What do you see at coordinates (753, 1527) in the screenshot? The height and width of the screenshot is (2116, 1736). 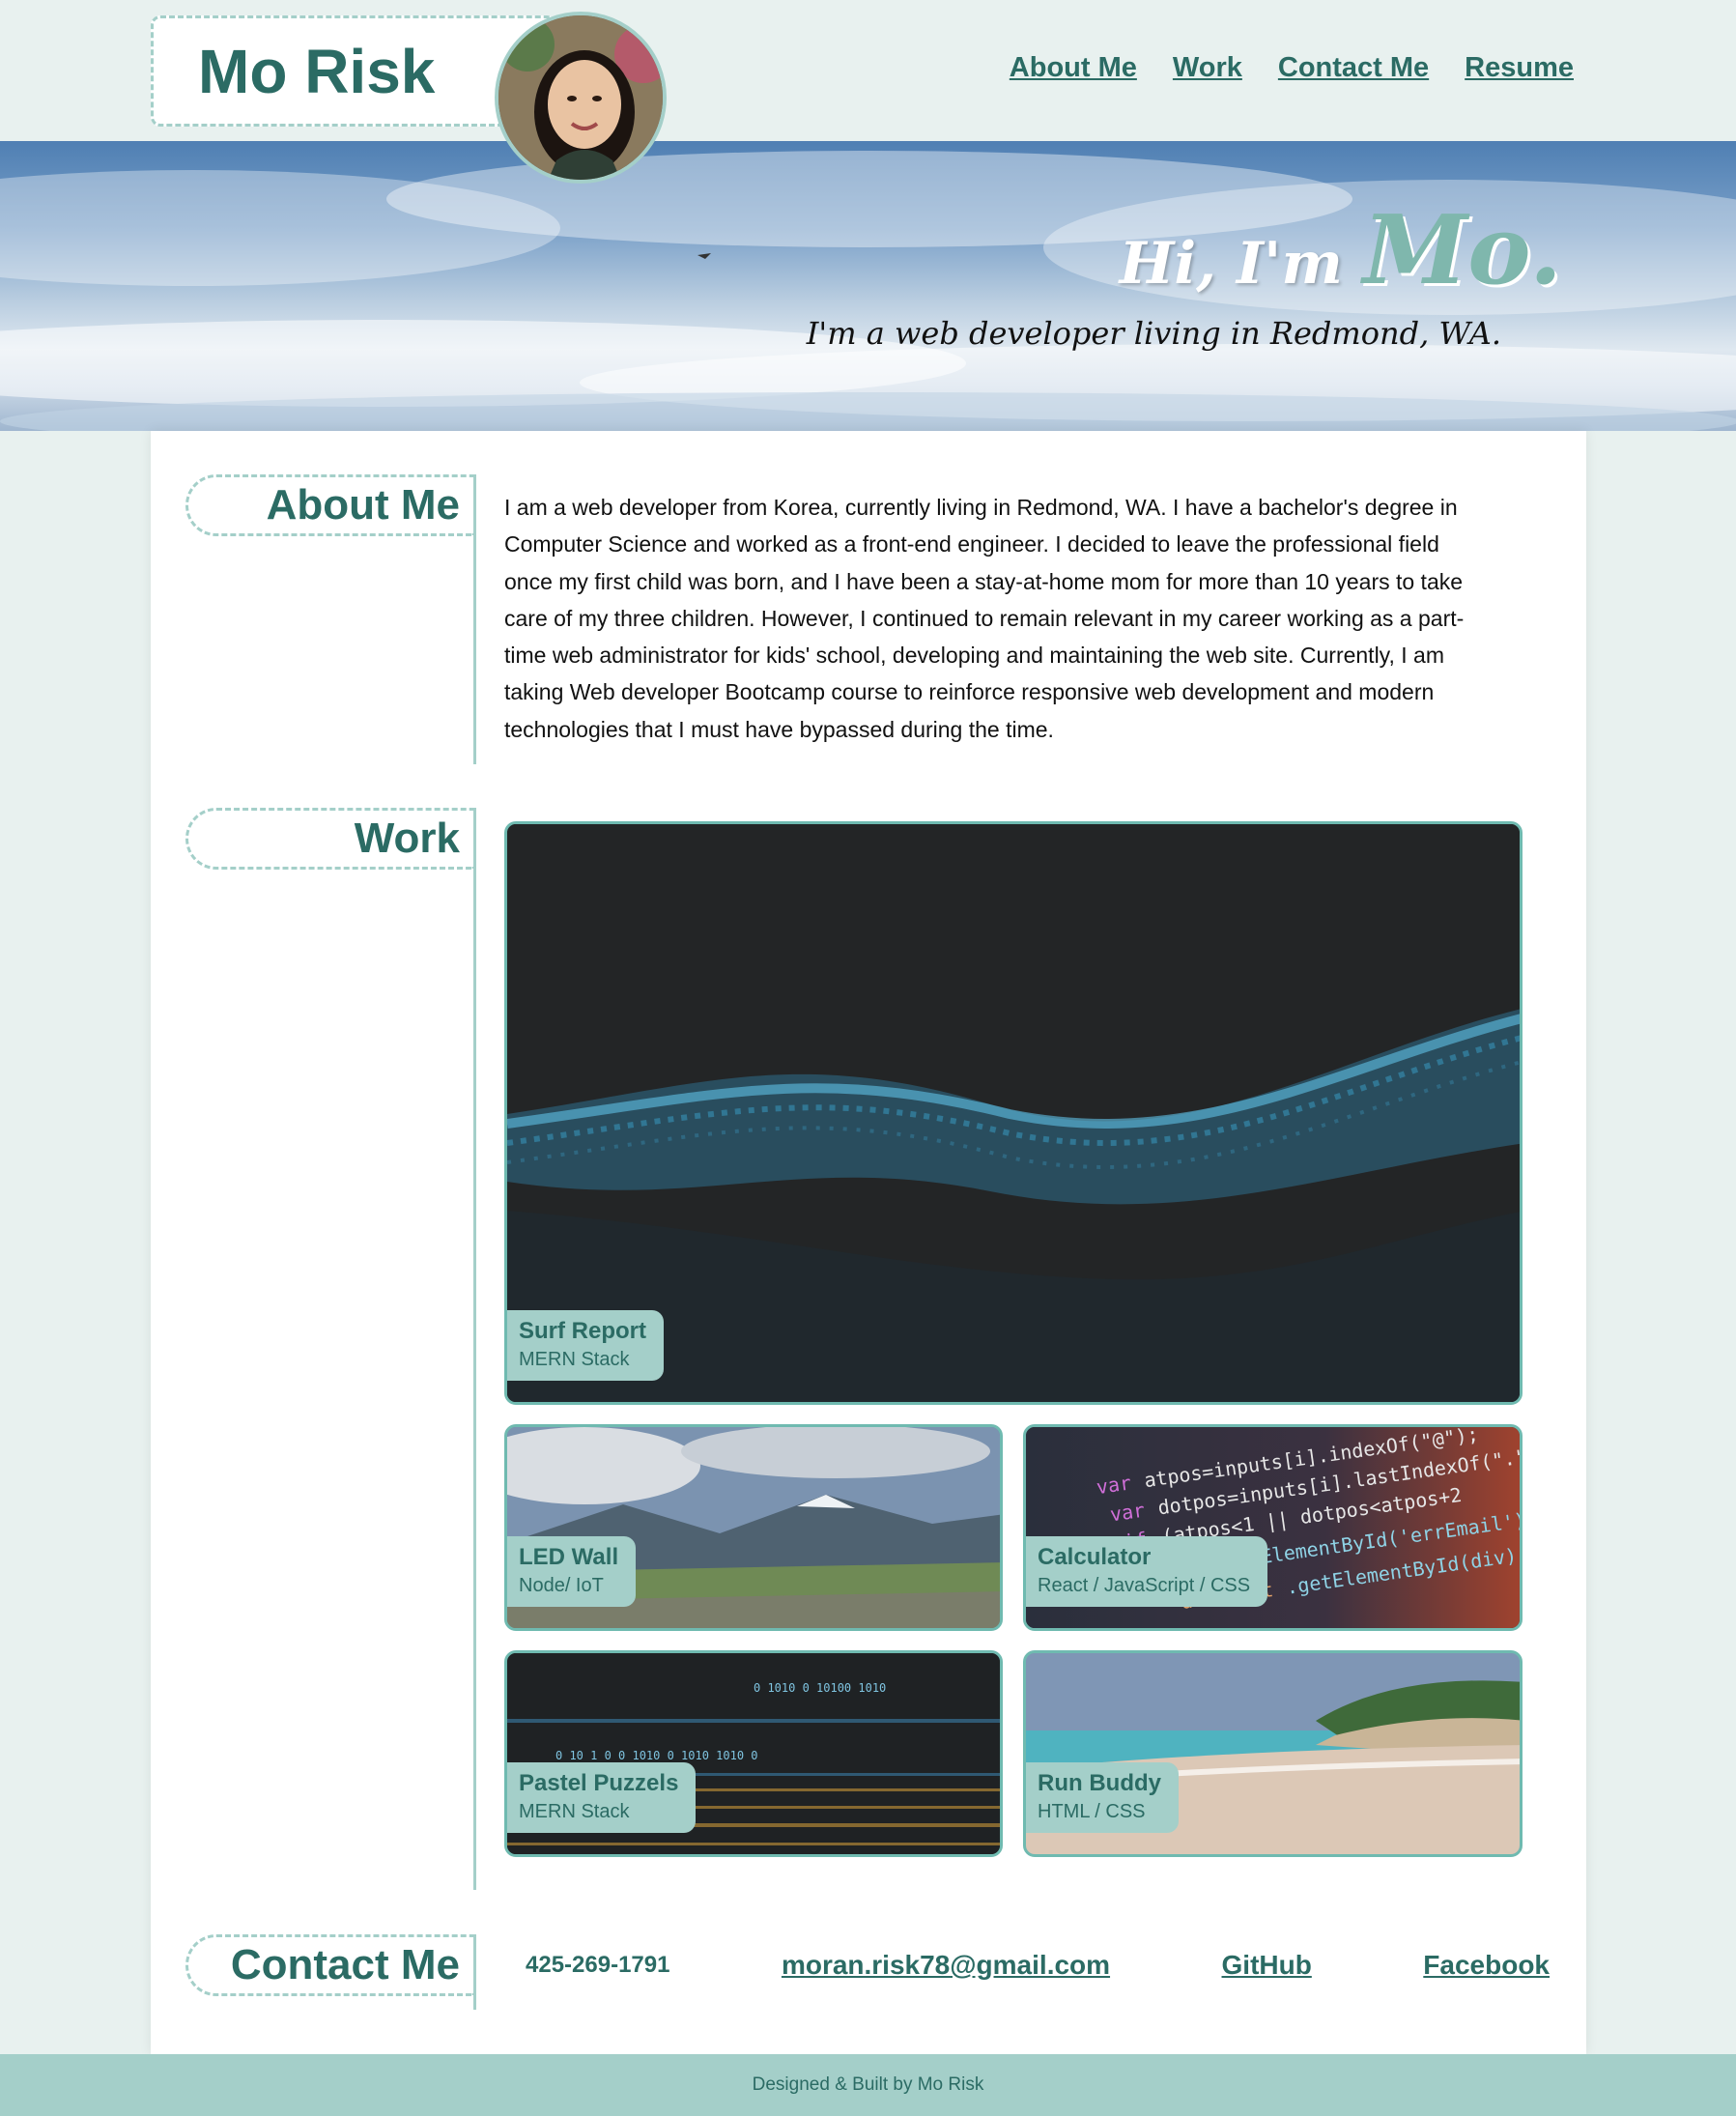 I see `project-card-led-wall: LED Wall Node/ IoT` at bounding box center [753, 1527].